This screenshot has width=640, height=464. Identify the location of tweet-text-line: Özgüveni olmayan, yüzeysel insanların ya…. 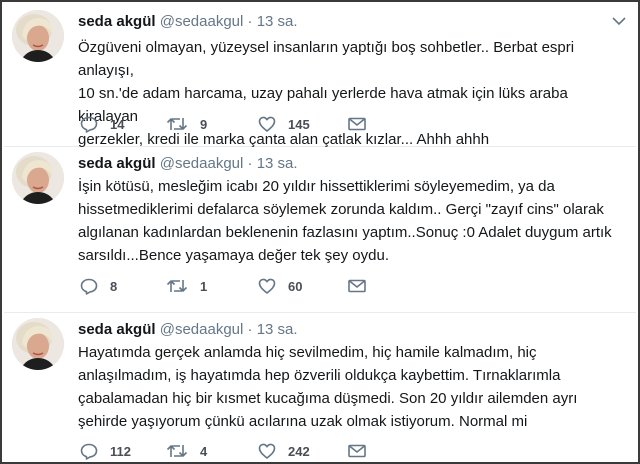
(326, 59).